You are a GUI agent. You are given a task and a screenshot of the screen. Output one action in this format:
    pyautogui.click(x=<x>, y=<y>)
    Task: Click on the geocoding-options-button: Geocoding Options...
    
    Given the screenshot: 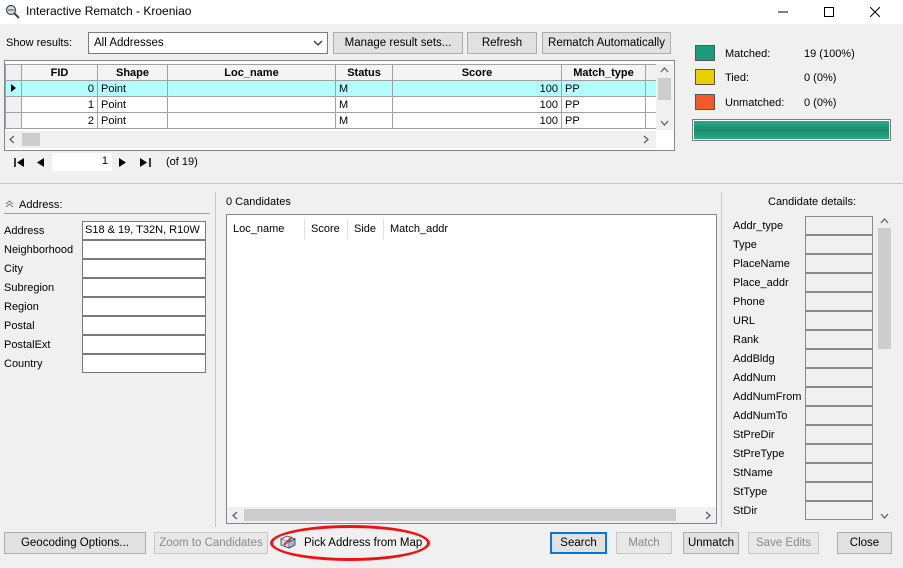 What is the action you would take?
    pyautogui.click(x=75, y=543)
    